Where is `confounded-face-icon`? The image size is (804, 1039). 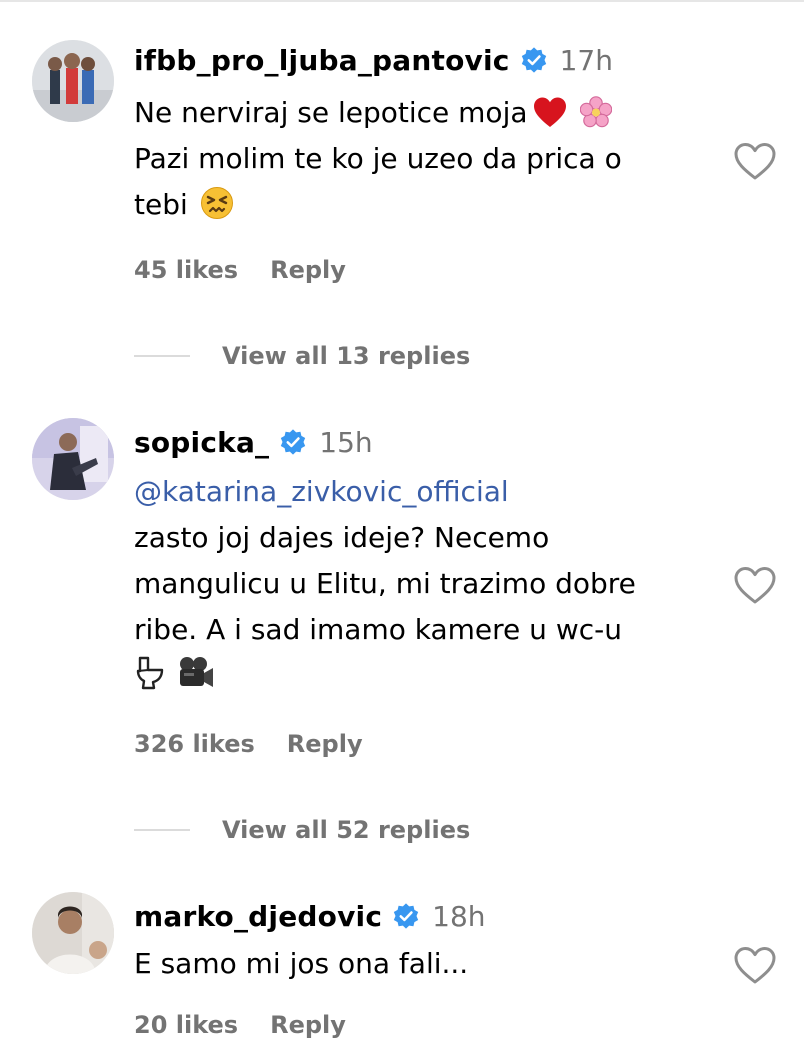
confounded-face-icon is located at coordinates (217, 203).